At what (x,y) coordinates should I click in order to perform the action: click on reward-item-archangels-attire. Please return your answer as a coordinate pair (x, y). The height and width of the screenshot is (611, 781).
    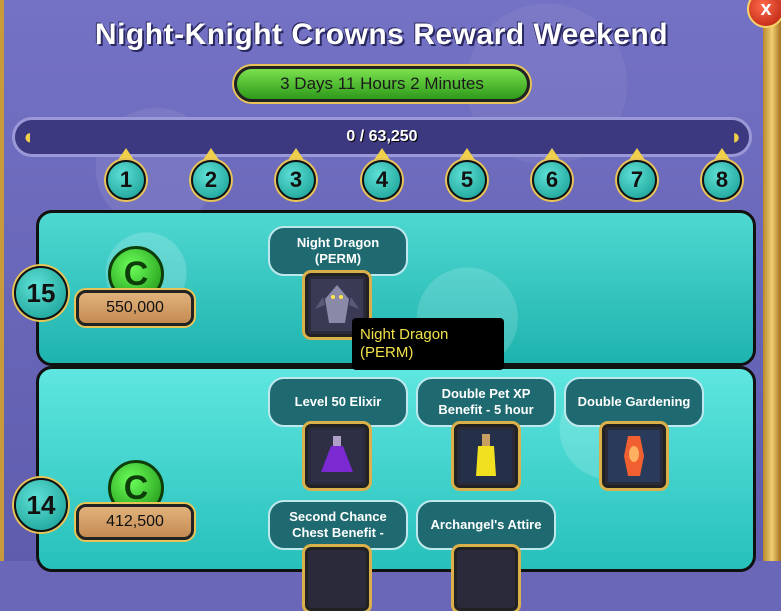
    Looking at the image, I should click on (486, 579).